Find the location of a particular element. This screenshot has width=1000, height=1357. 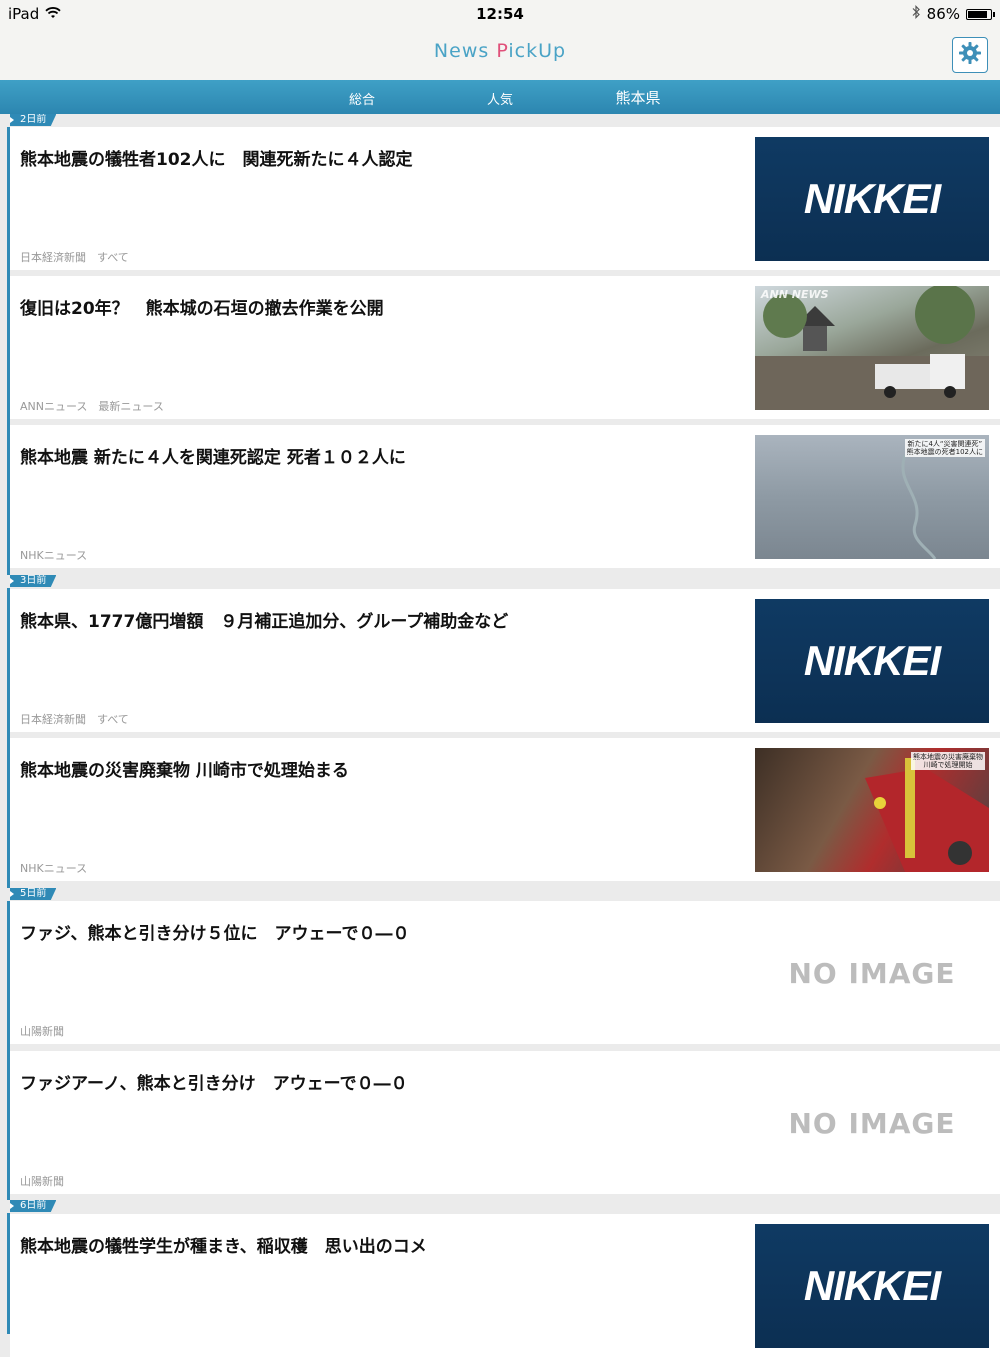

app-title-part2: P is located at coordinates (502, 51).